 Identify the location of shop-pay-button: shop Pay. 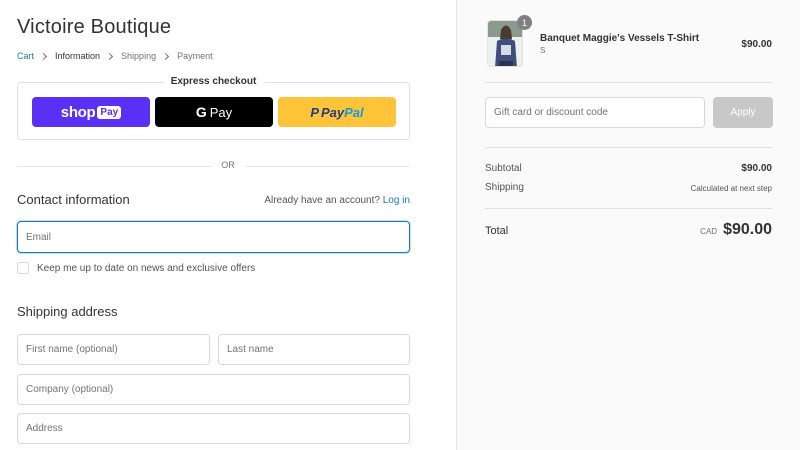
(91, 112).